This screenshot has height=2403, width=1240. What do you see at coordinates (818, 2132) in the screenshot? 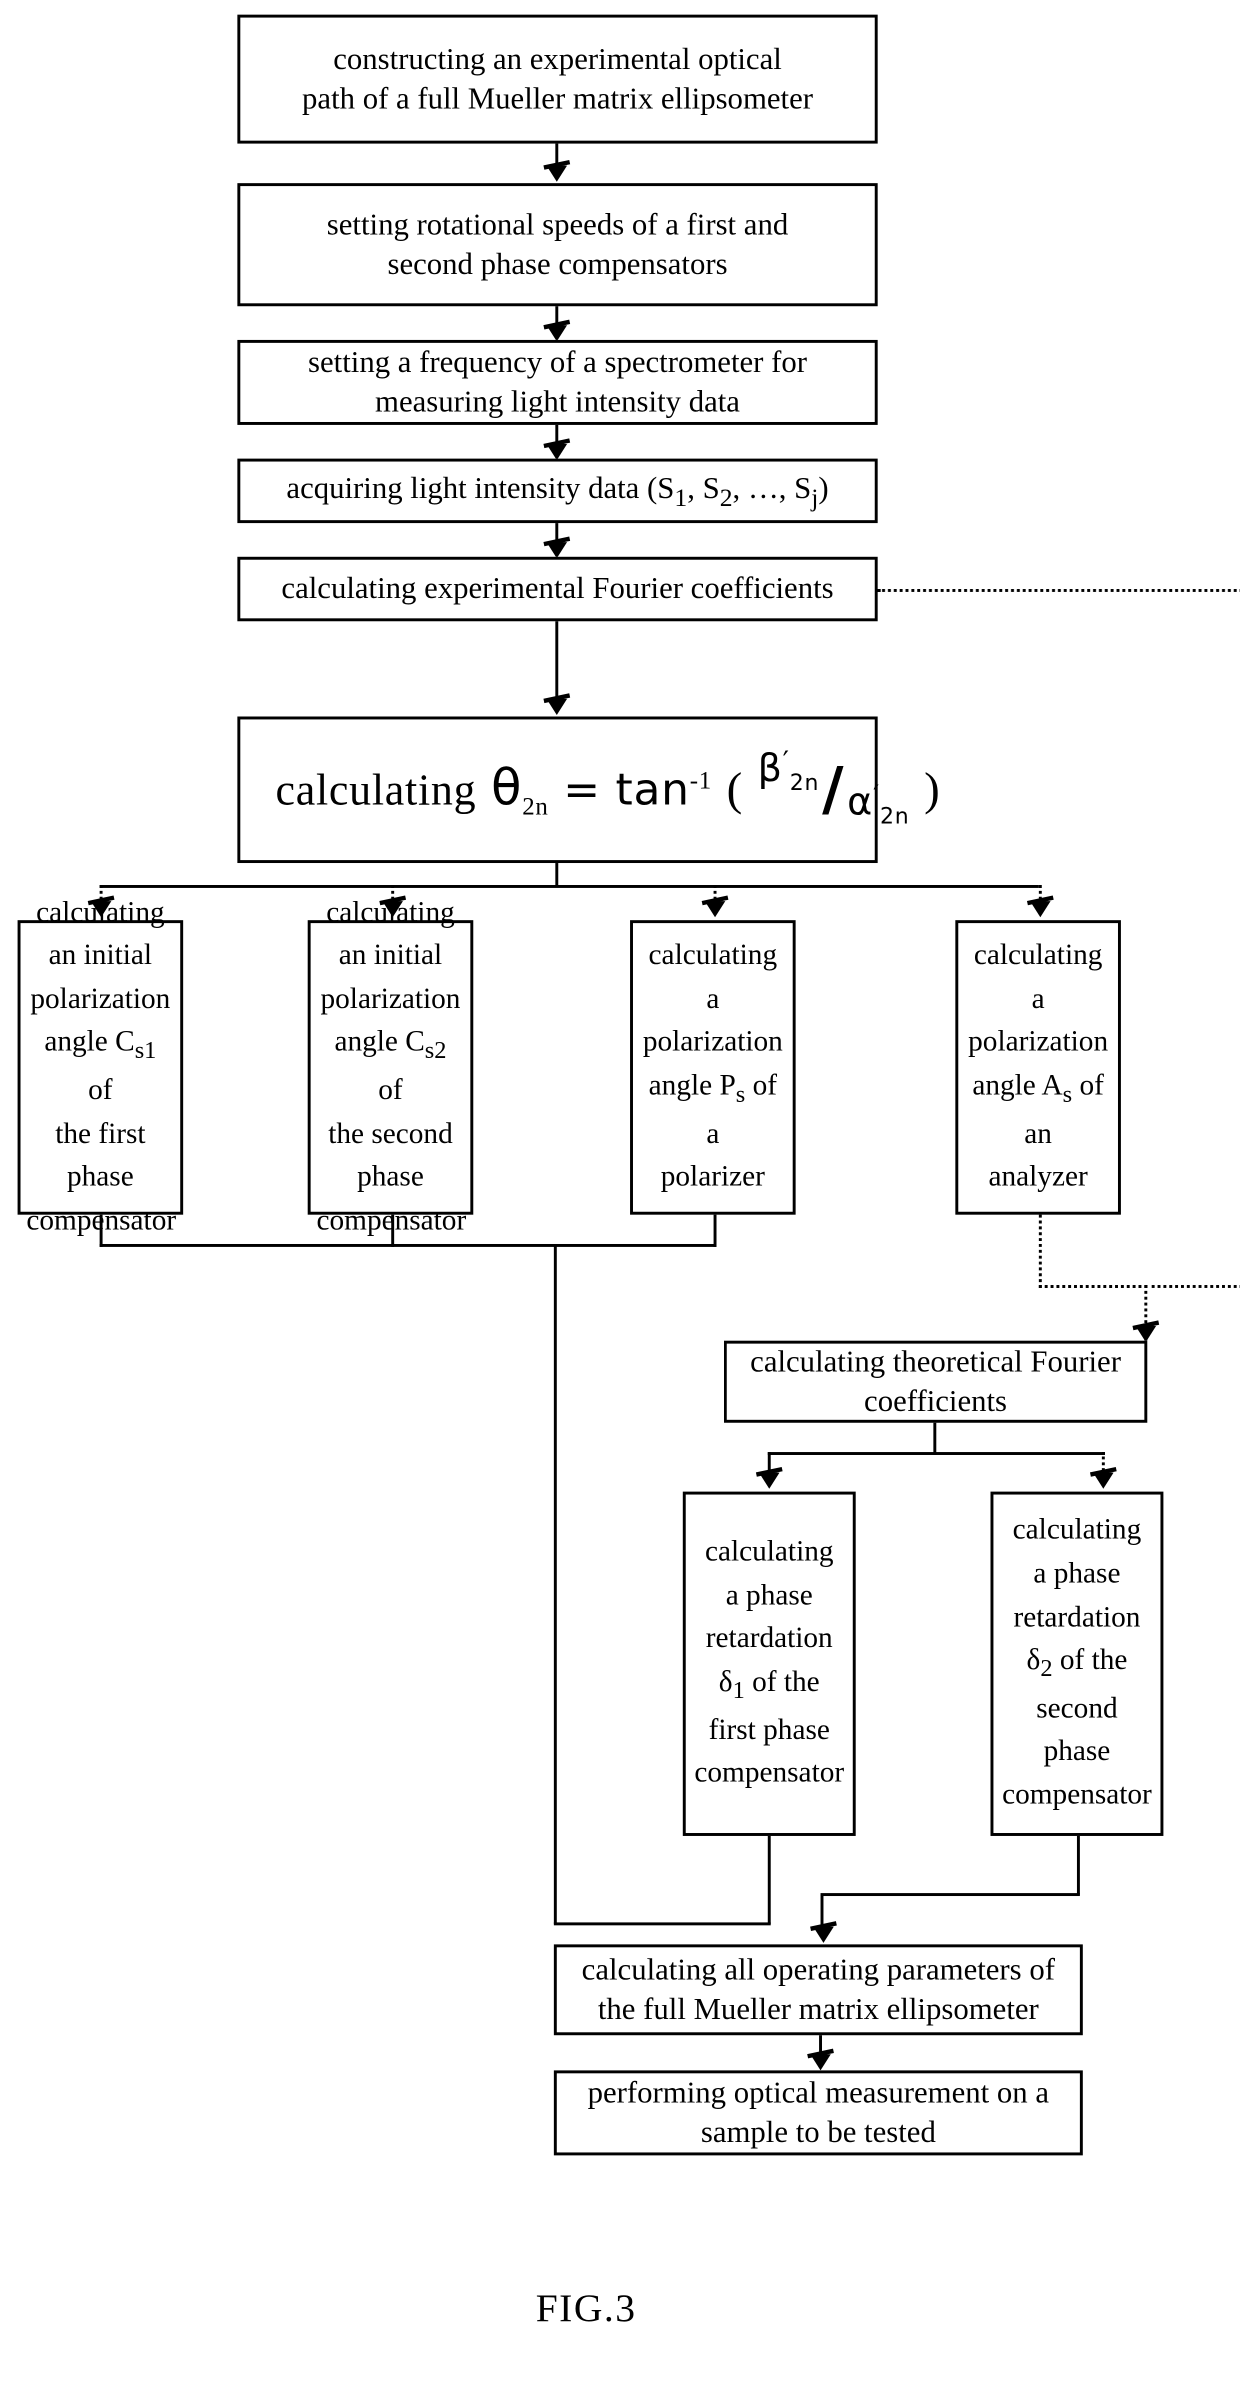
I see `measure-line2: sample to be tested` at bounding box center [818, 2132].